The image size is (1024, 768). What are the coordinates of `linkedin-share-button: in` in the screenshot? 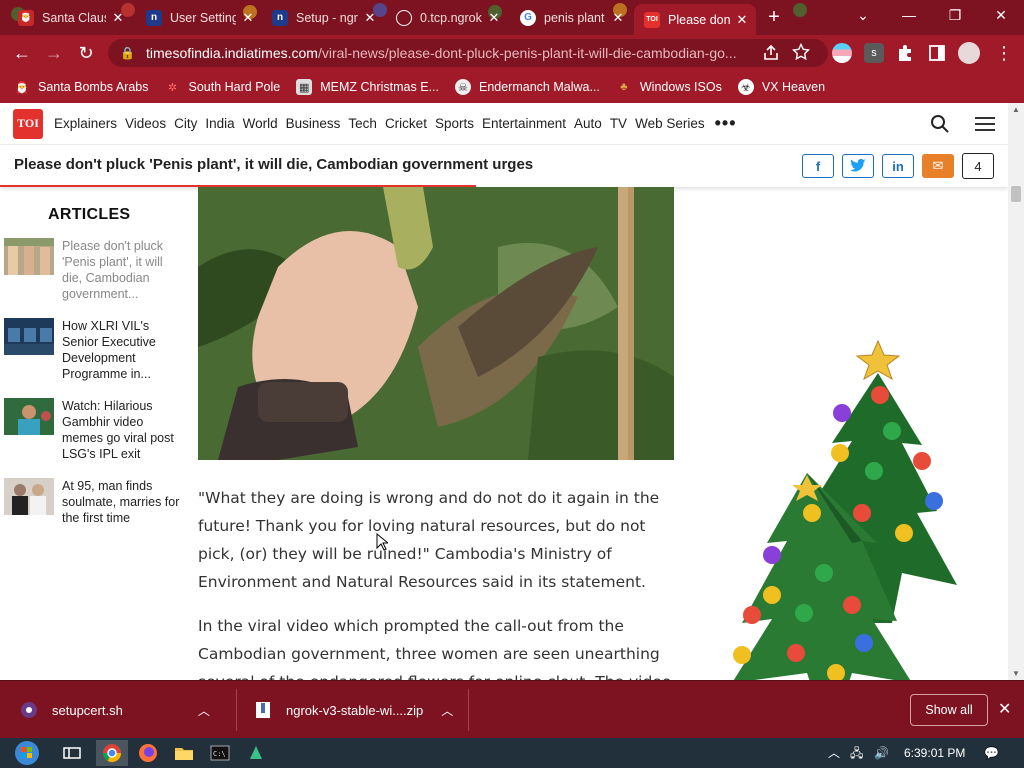 It's located at (898, 166).